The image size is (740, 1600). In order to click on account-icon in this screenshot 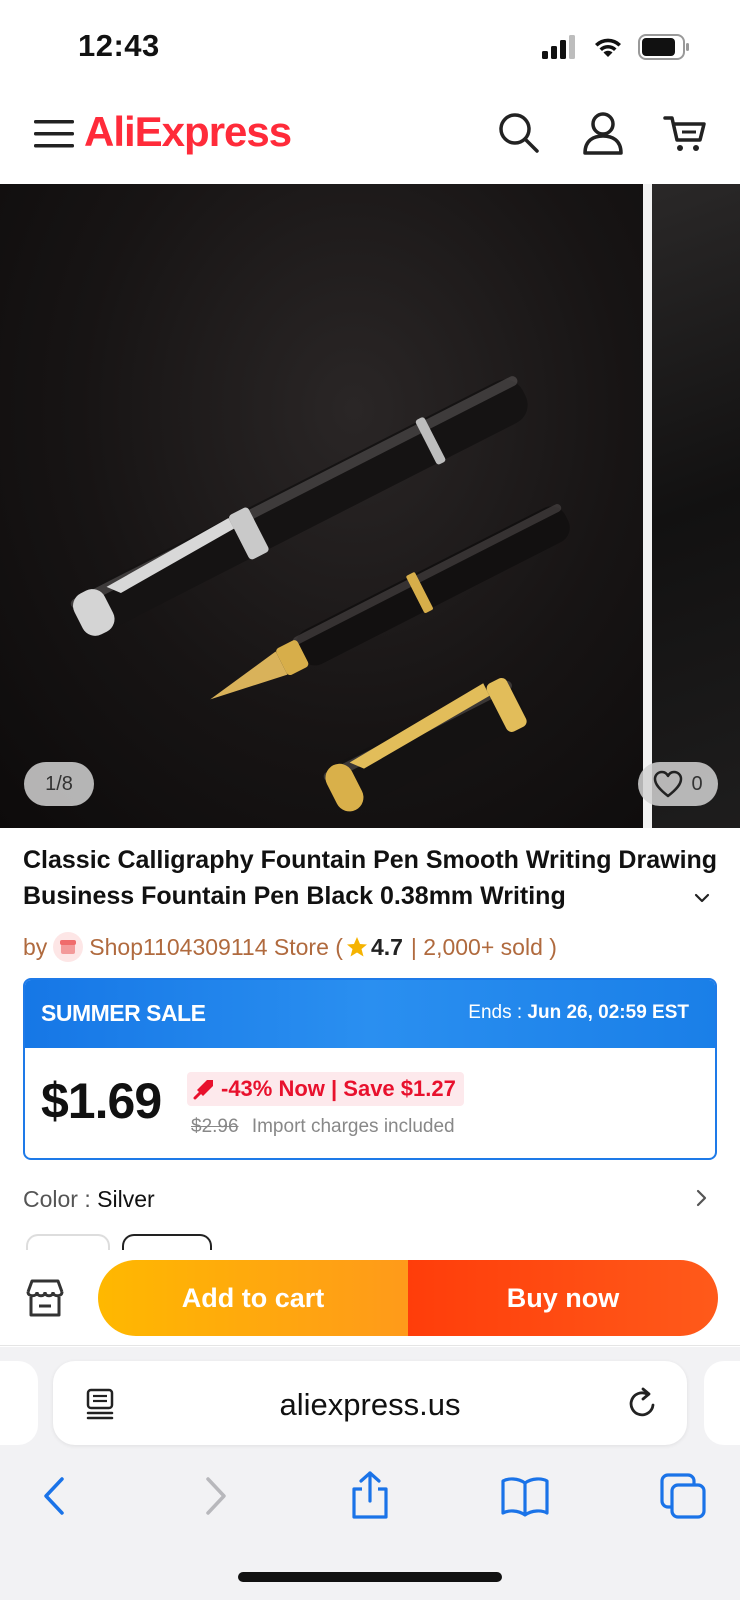, I will do `click(603, 133)`.